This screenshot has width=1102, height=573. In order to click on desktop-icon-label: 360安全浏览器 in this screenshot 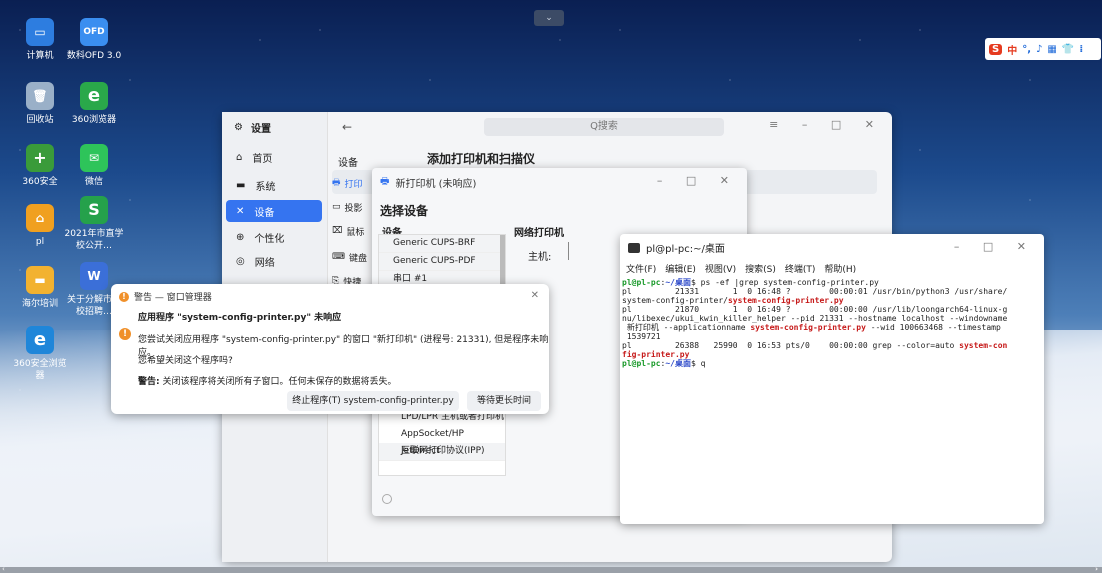, I will do `click(40, 370)`.